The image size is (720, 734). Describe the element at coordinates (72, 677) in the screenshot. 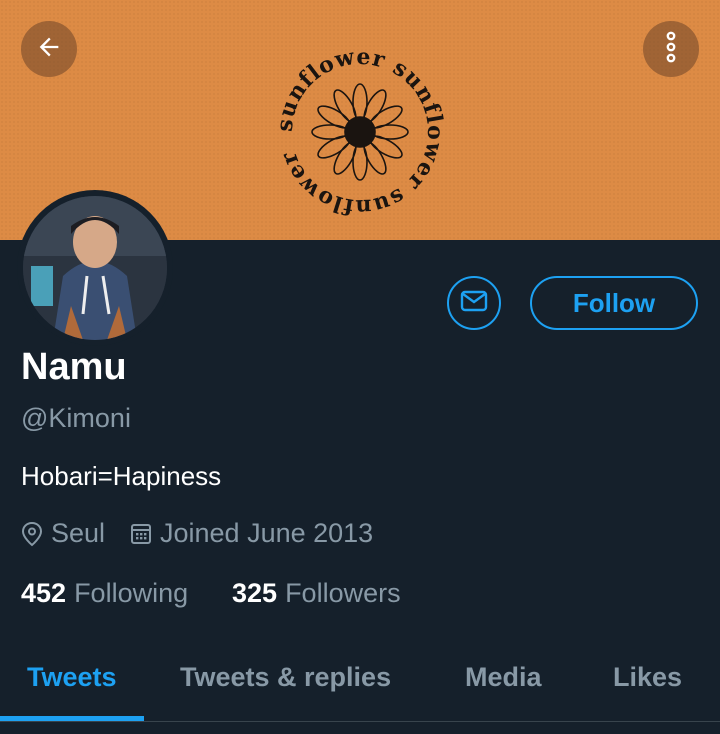

I see `tab-tweets: Tweets` at that location.